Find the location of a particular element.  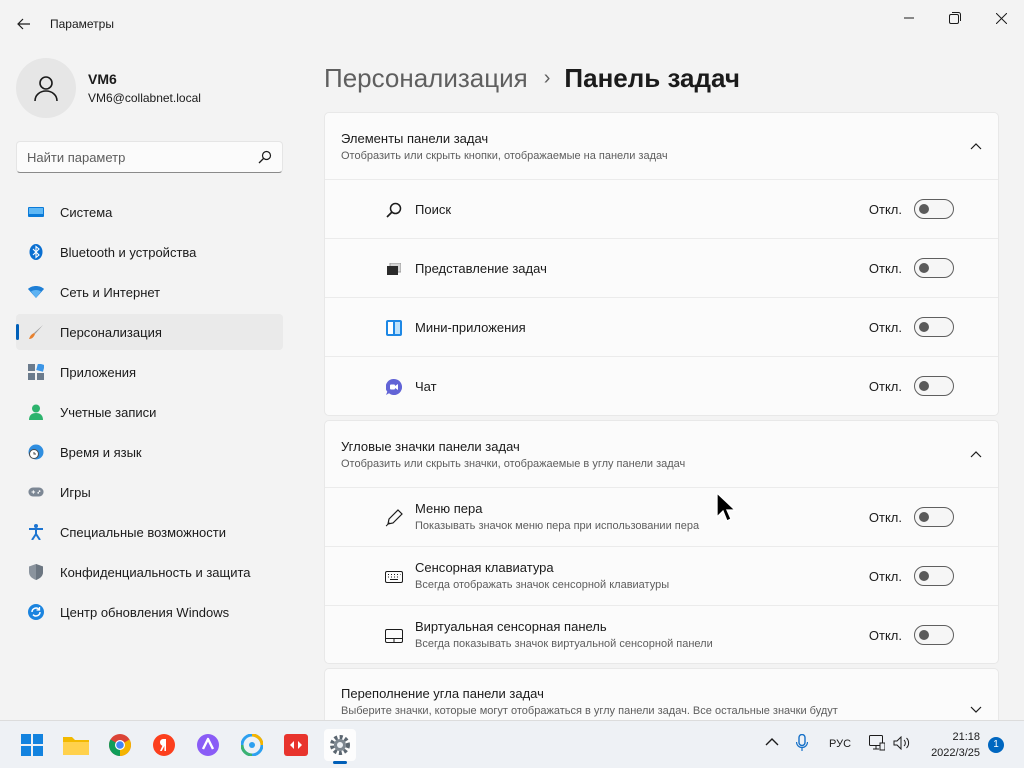

back-button is located at coordinates (24, 24).